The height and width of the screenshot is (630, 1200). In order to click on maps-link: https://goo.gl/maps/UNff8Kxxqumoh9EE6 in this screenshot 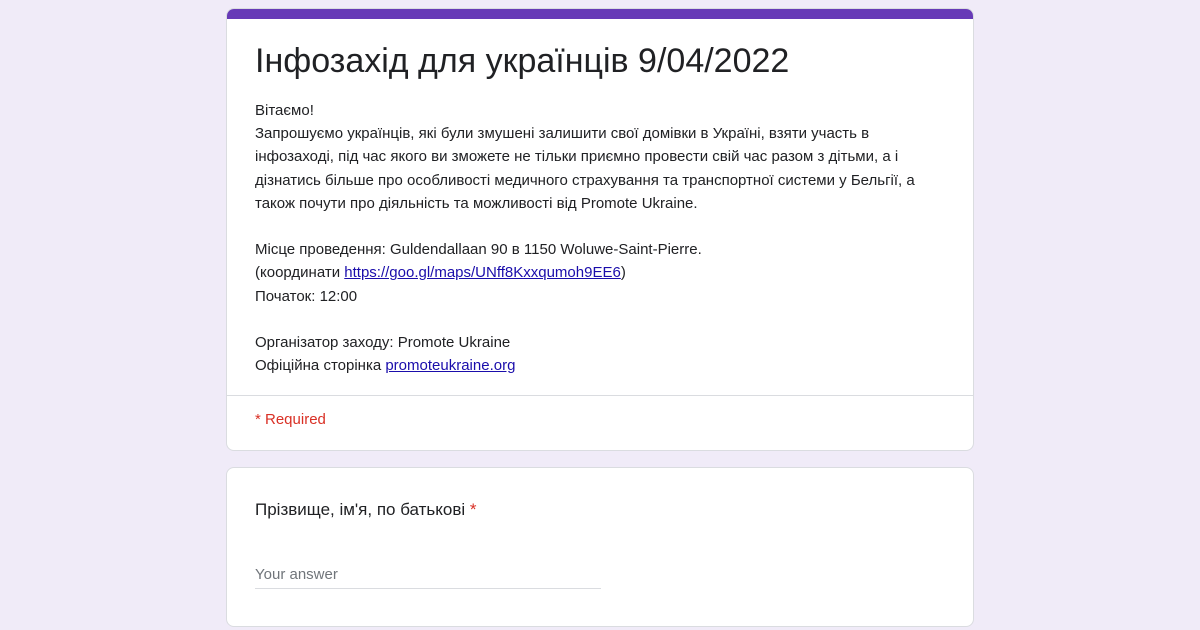, I will do `click(482, 272)`.